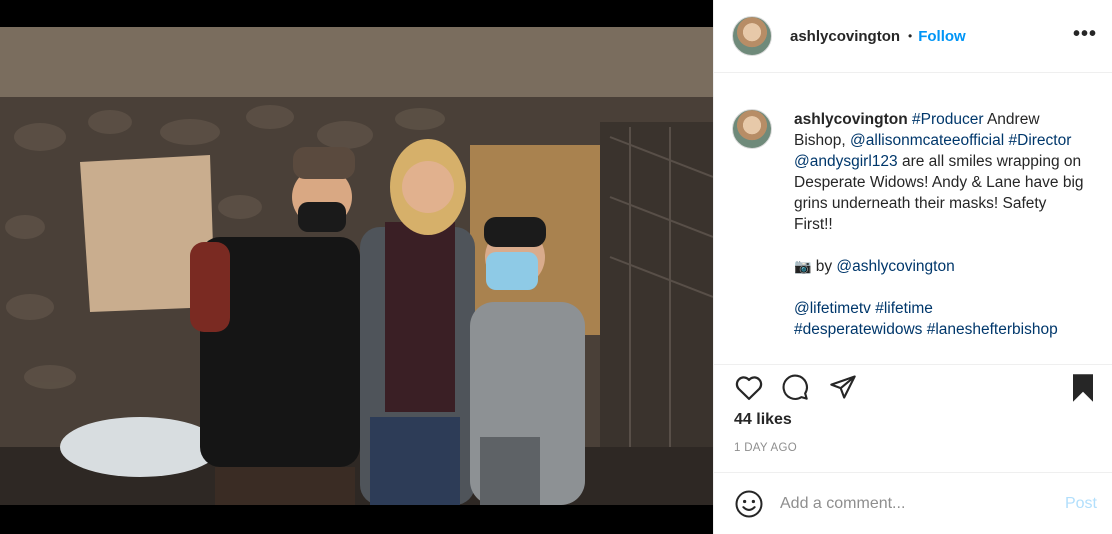 Image resolution: width=1112 pixels, height=534 pixels. What do you see at coordinates (851, 119) in the screenshot?
I see `caption-username: ashlycovington` at bounding box center [851, 119].